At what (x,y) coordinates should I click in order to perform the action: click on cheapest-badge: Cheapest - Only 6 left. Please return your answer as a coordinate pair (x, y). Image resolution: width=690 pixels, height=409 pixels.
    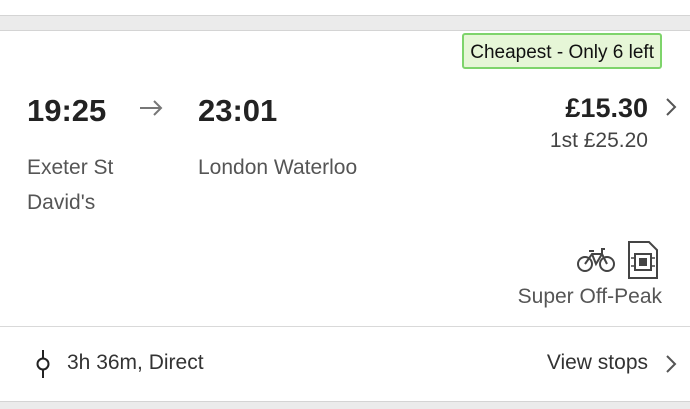
    Looking at the image, I should click on (562, 51).